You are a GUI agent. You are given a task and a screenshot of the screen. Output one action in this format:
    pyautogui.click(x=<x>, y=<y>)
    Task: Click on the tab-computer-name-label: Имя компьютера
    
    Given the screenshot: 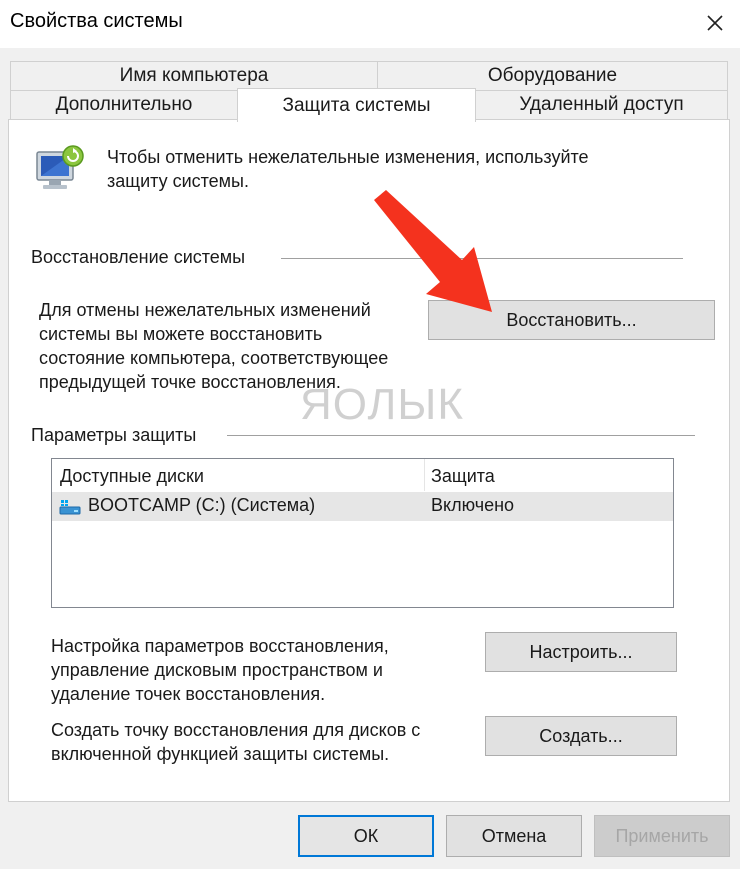 What is the action you would take?
    pyautogui.click(x=194, y=75)
    